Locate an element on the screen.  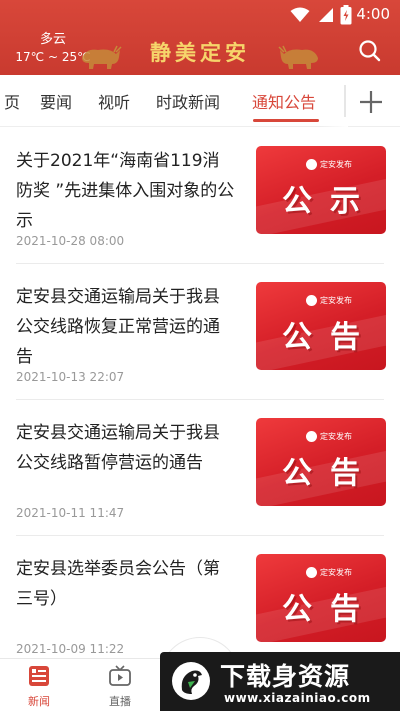
nav-live: 直播 is located at coordinates (120, 687).